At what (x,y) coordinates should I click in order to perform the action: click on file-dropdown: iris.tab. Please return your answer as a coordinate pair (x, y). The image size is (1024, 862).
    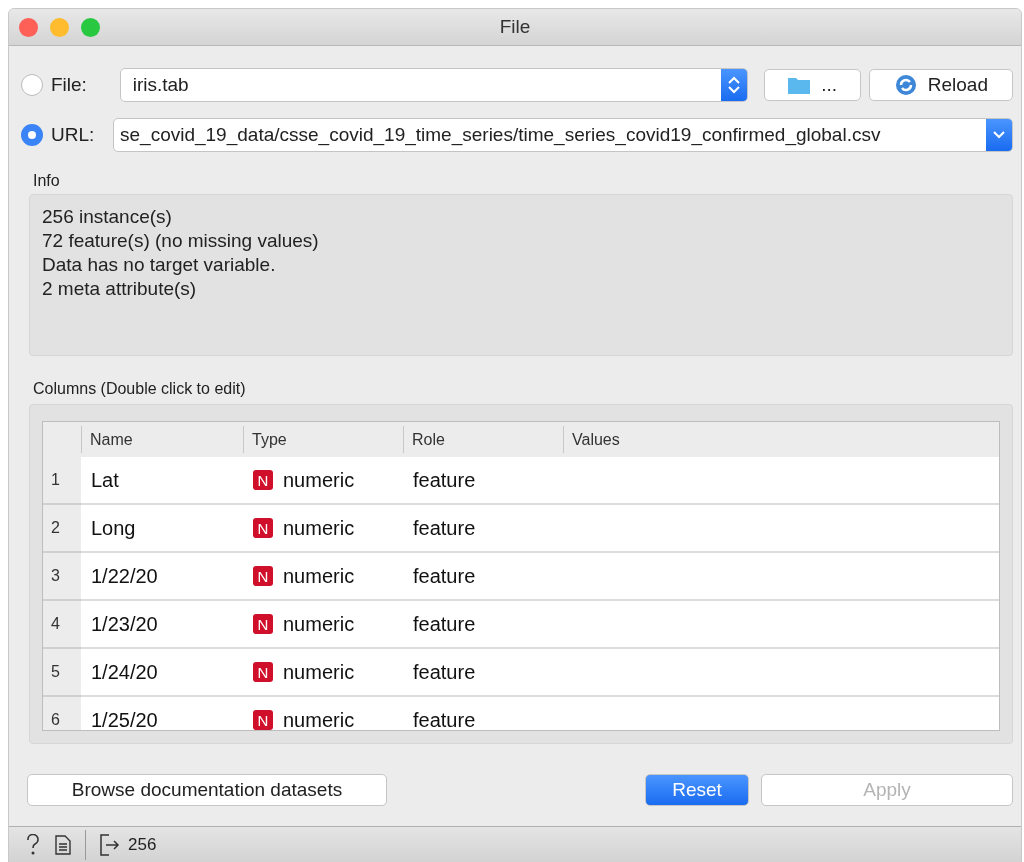
    Looking at the image, I should click on (433, 85).